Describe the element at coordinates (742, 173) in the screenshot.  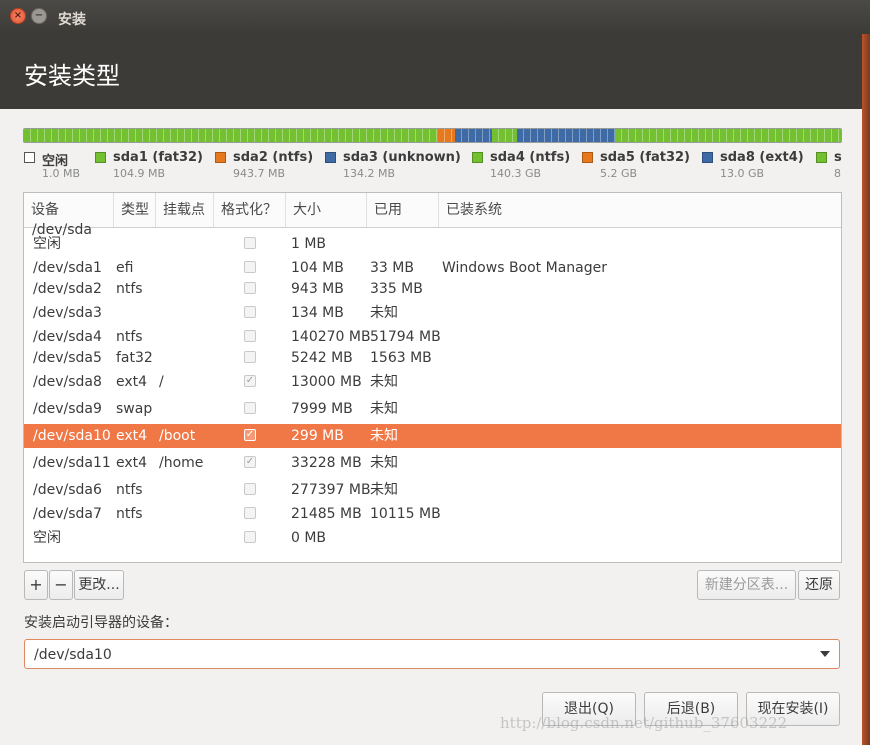
I see `legend-size: 13.0 GB` at that location.